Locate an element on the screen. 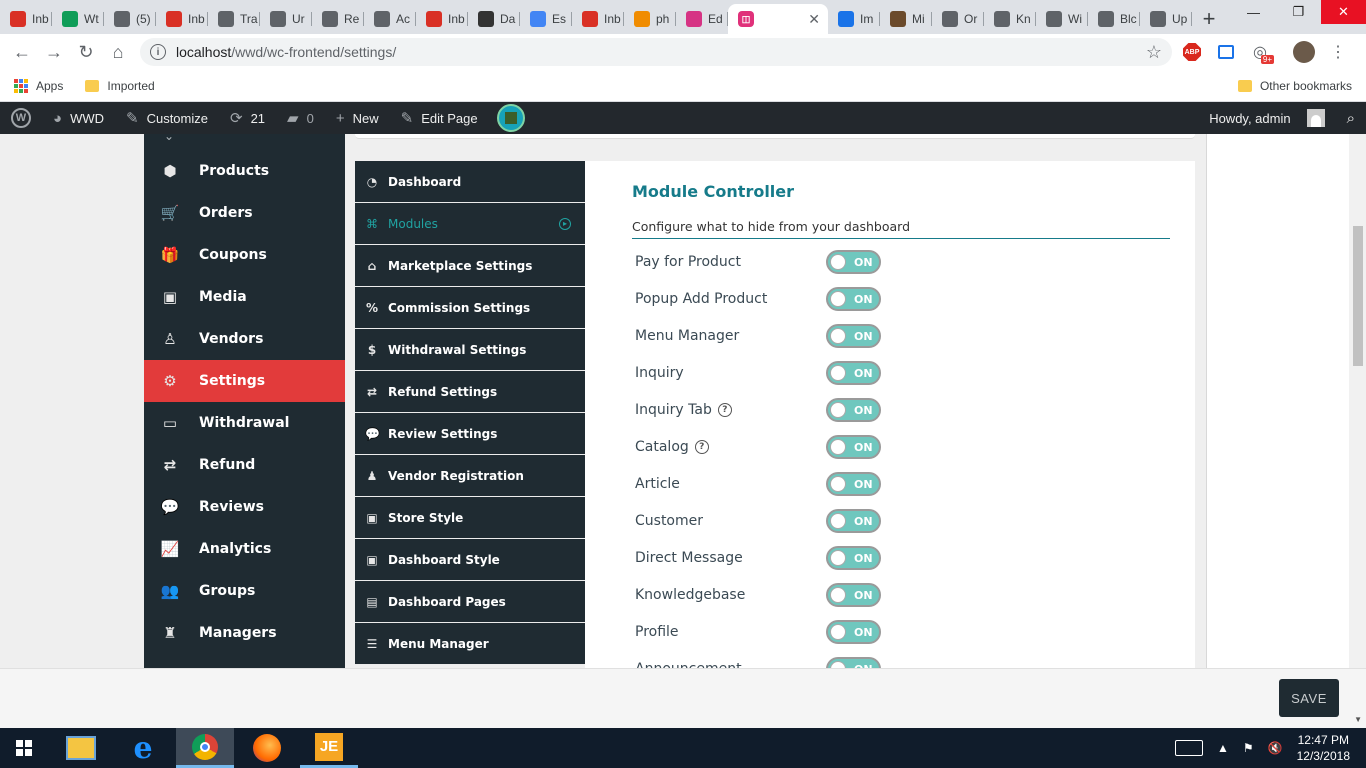 This screenshot has height=768, width=1366. settings-menu-item-vendor-registration: ♟ Vendor Registration is located at coordinates (470, 476).